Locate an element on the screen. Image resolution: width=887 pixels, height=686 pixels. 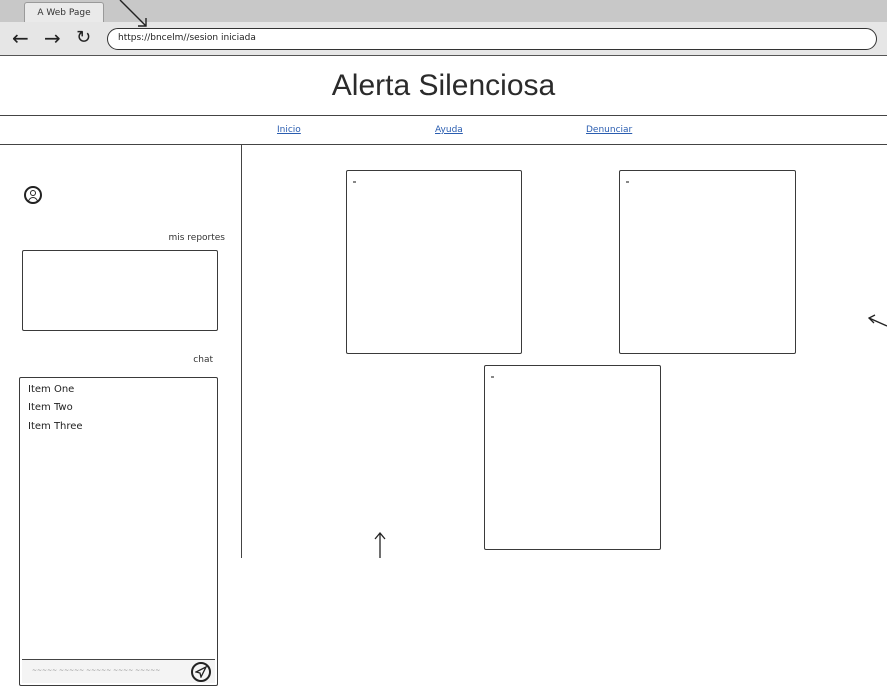
chat-list-item: Item One is located at coordinates (51, 389).